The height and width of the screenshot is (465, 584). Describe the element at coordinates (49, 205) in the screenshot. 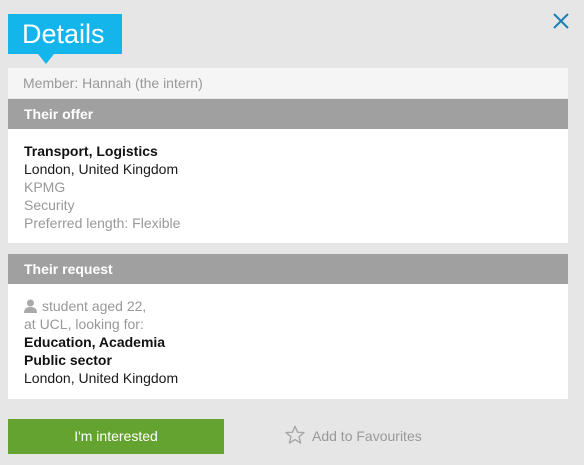

I see `offer-department: Security` at that location.